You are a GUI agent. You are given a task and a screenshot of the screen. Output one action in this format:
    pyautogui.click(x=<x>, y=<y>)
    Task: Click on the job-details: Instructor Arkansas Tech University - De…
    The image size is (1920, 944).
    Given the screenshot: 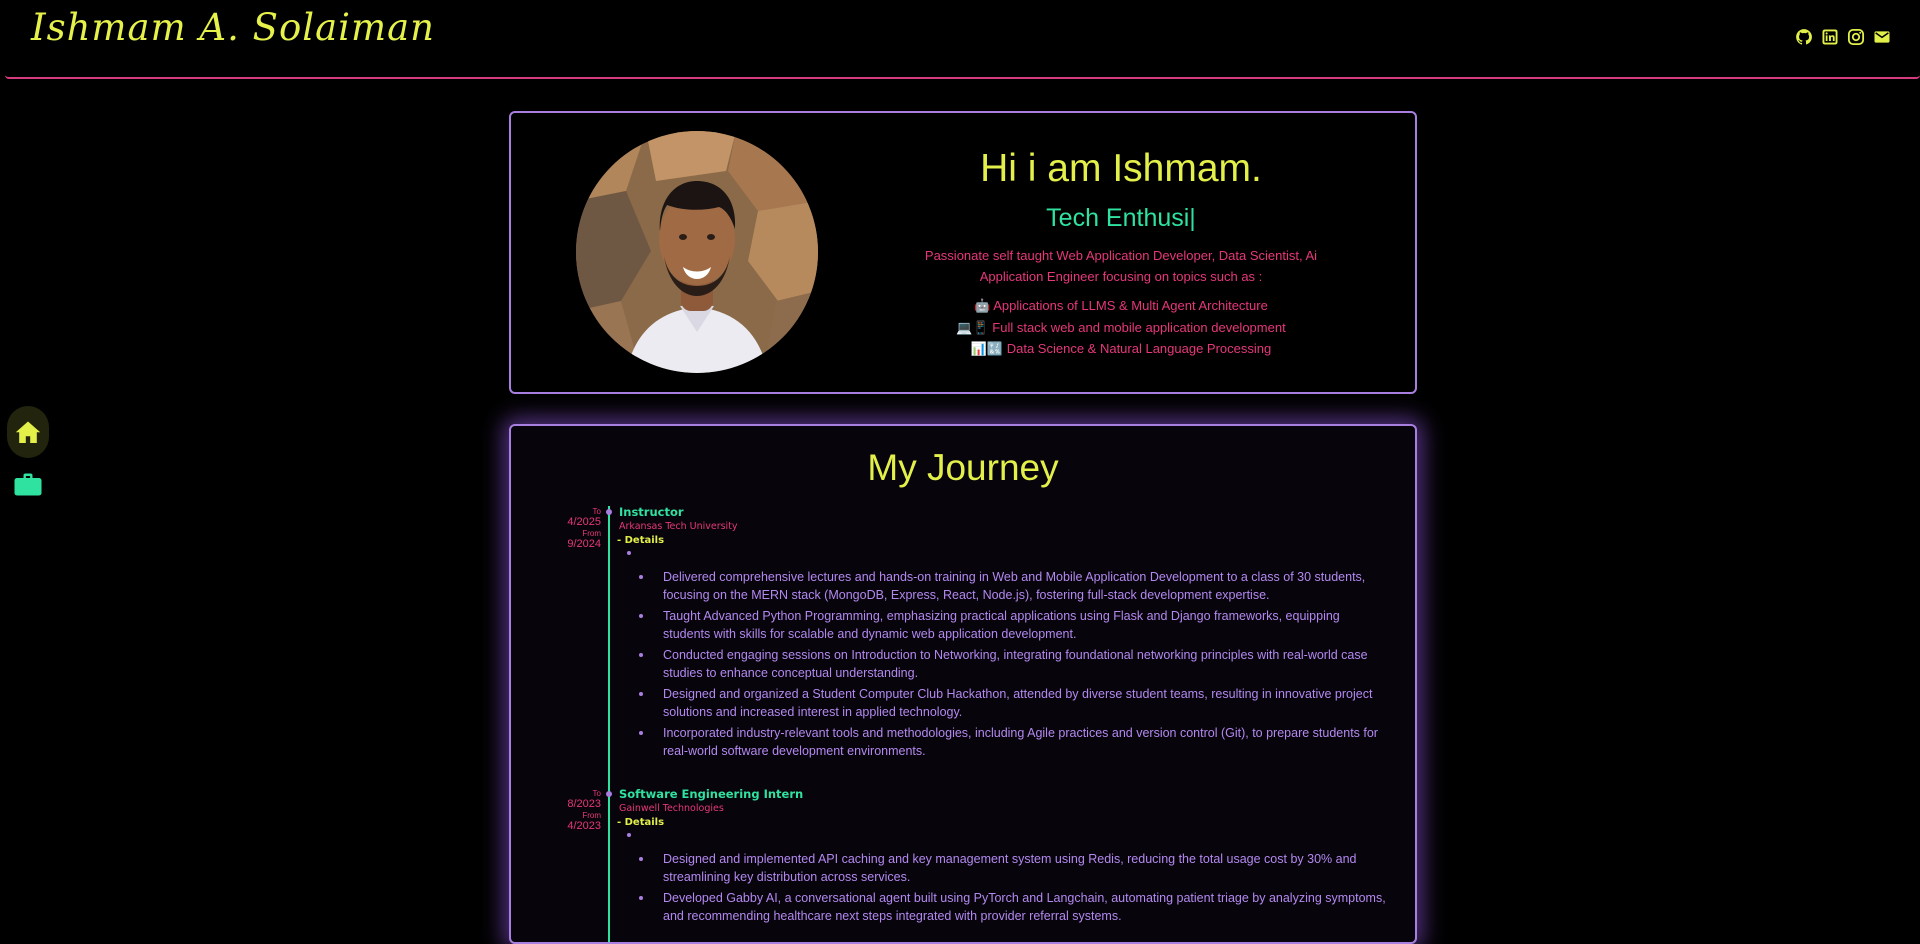 What is the action you would take?
    pyautogui.click(x=1003, y=634)
    